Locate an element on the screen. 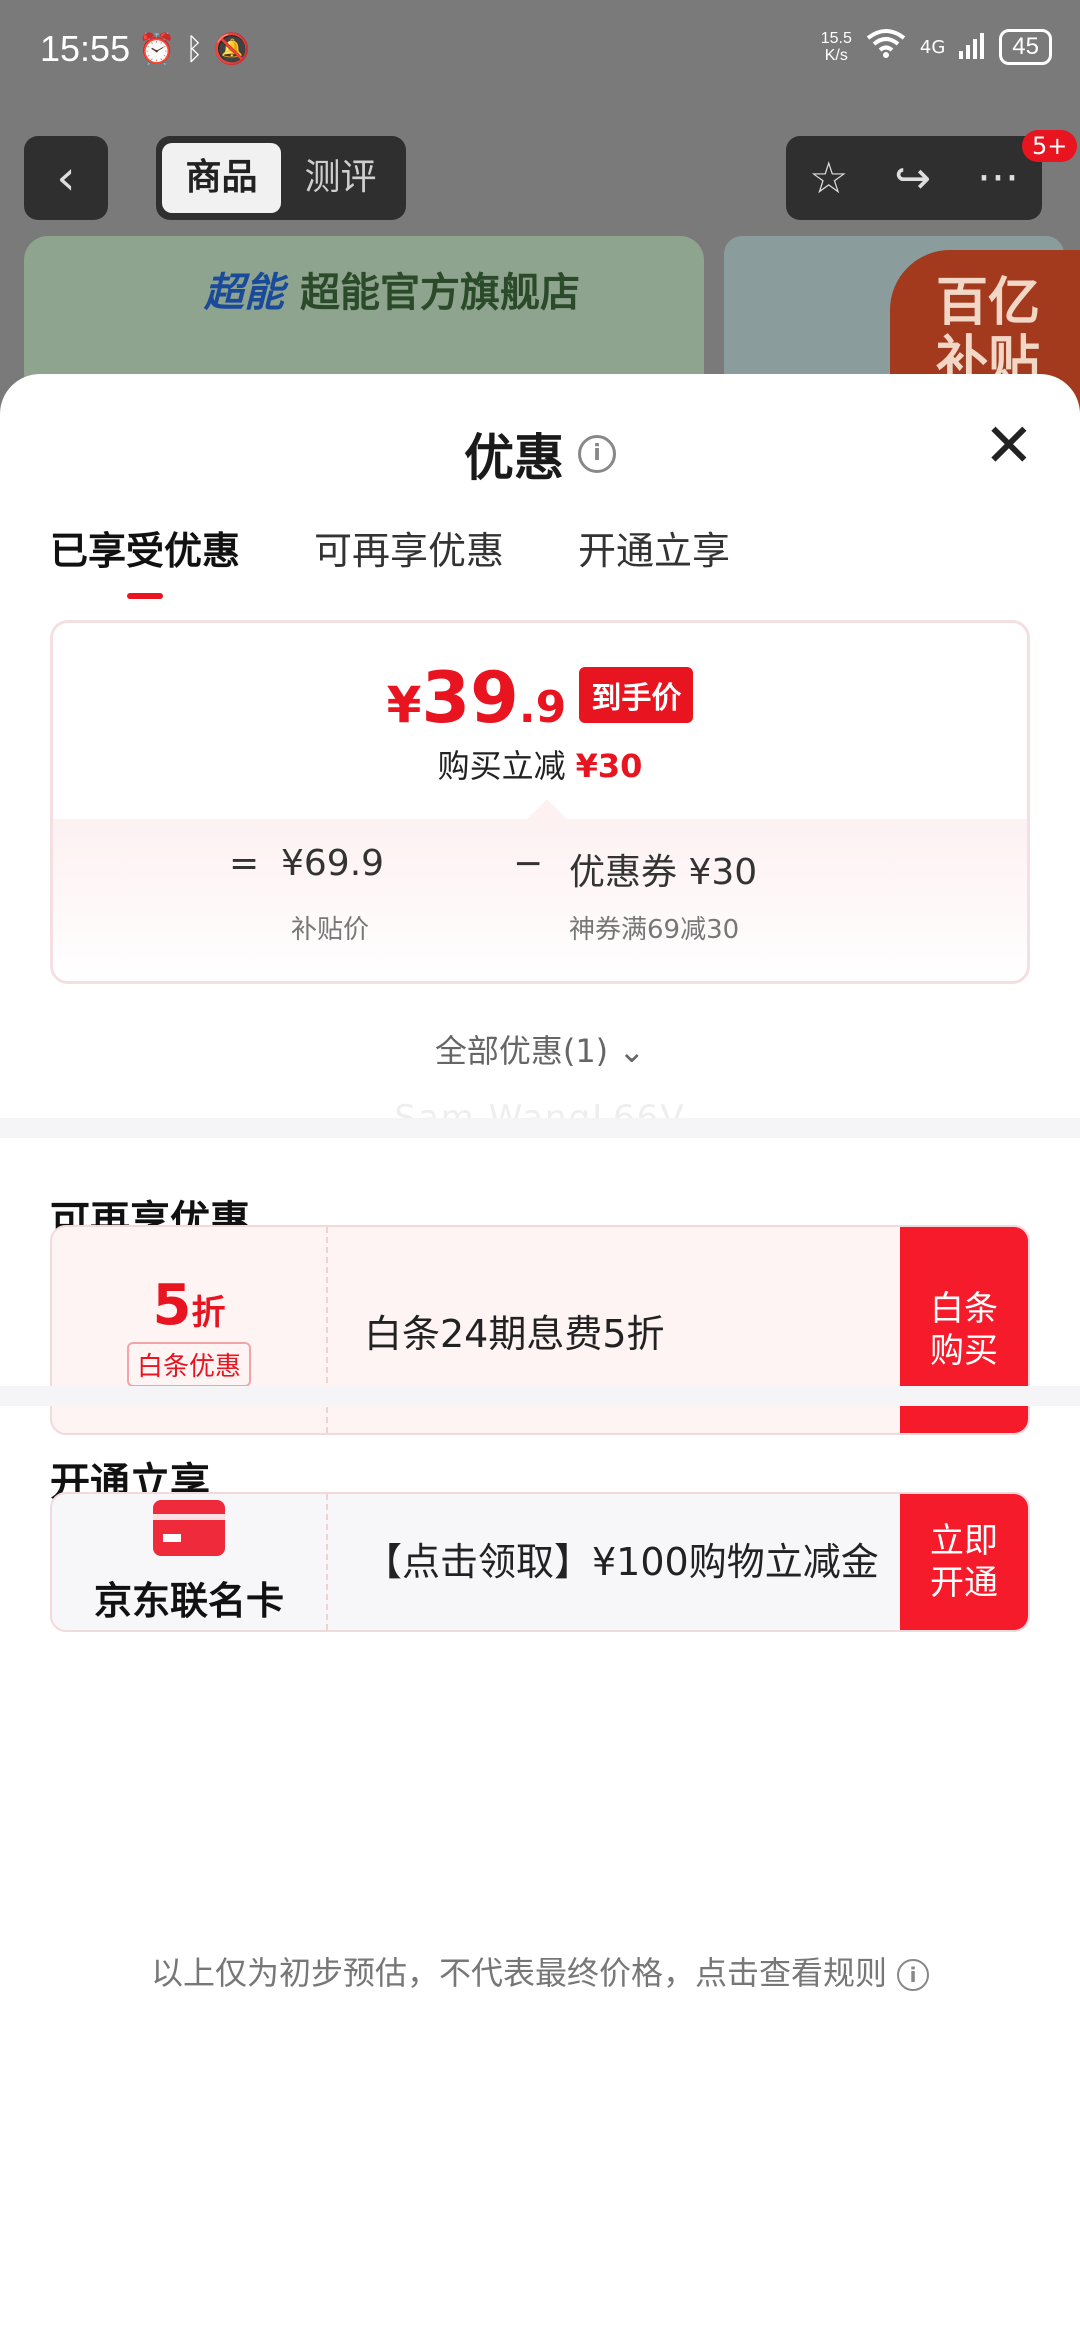 Image resolution: width=1080 pixels, height=2340 pixels. subsidy-label: 补贴价 is located at coordinates (330, 930).